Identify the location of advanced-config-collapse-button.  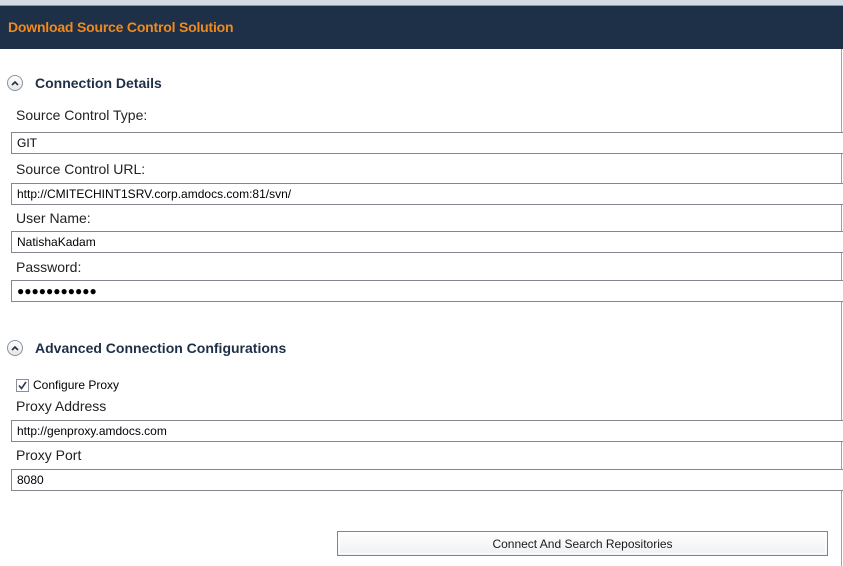
(15, 348).